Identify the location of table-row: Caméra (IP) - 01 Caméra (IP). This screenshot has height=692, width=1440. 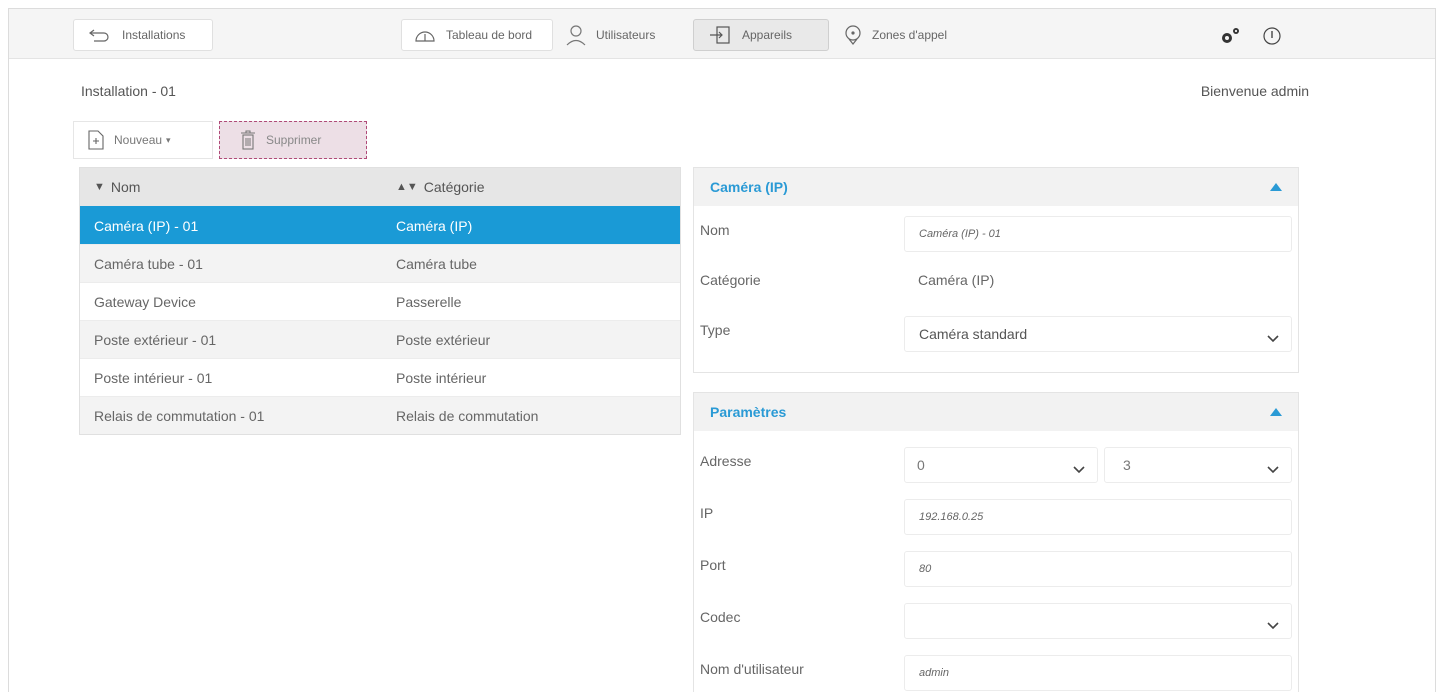
(380, 225).